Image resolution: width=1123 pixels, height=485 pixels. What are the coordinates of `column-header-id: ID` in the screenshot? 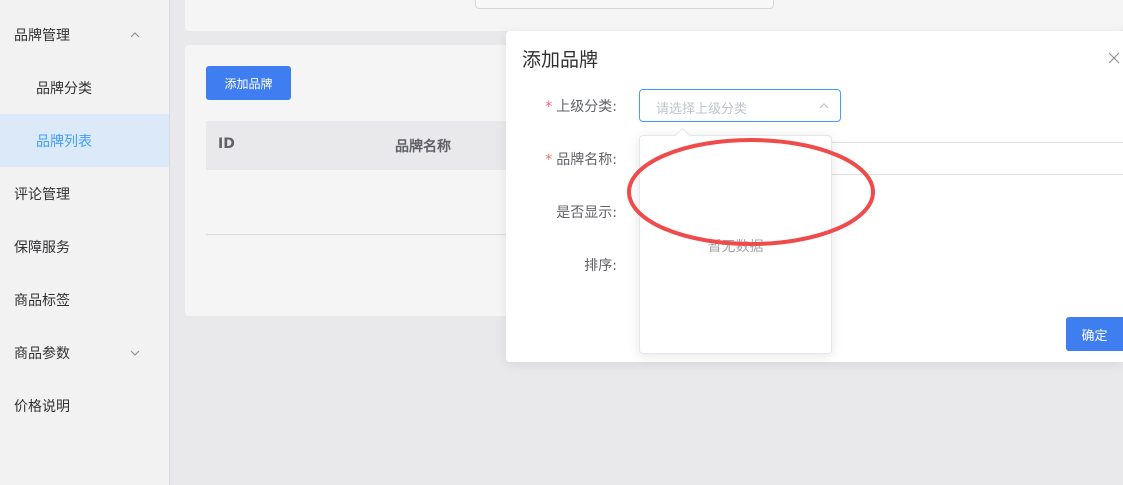 It's located at (226, 144).